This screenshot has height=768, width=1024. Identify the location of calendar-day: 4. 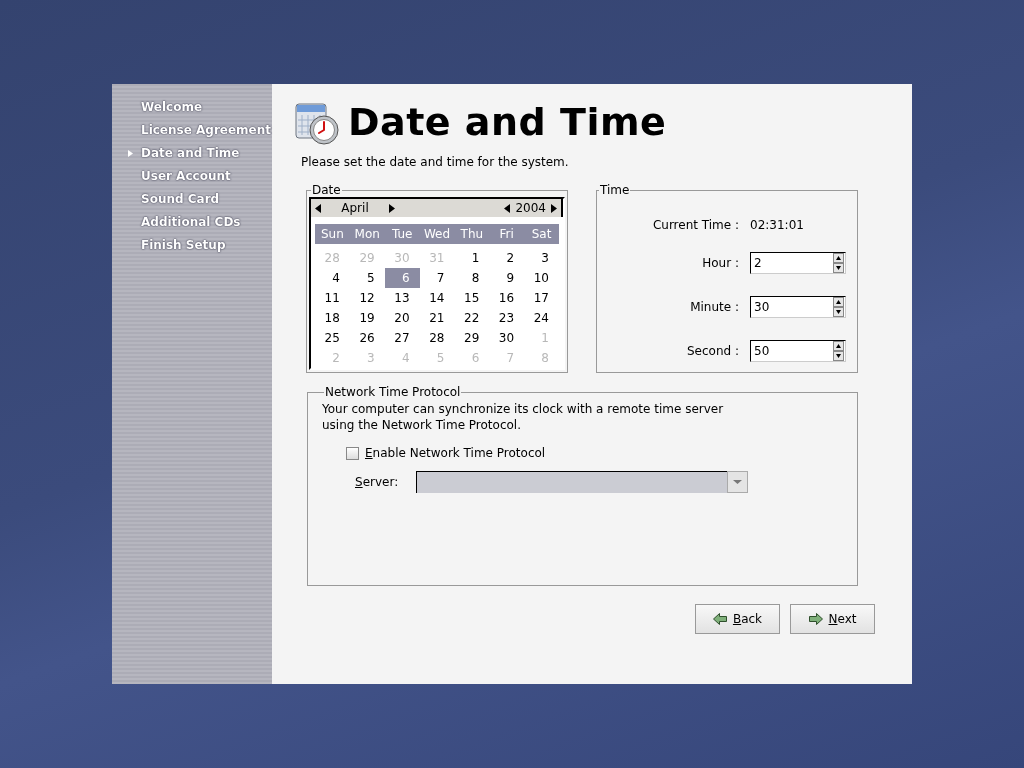
(332, 278).